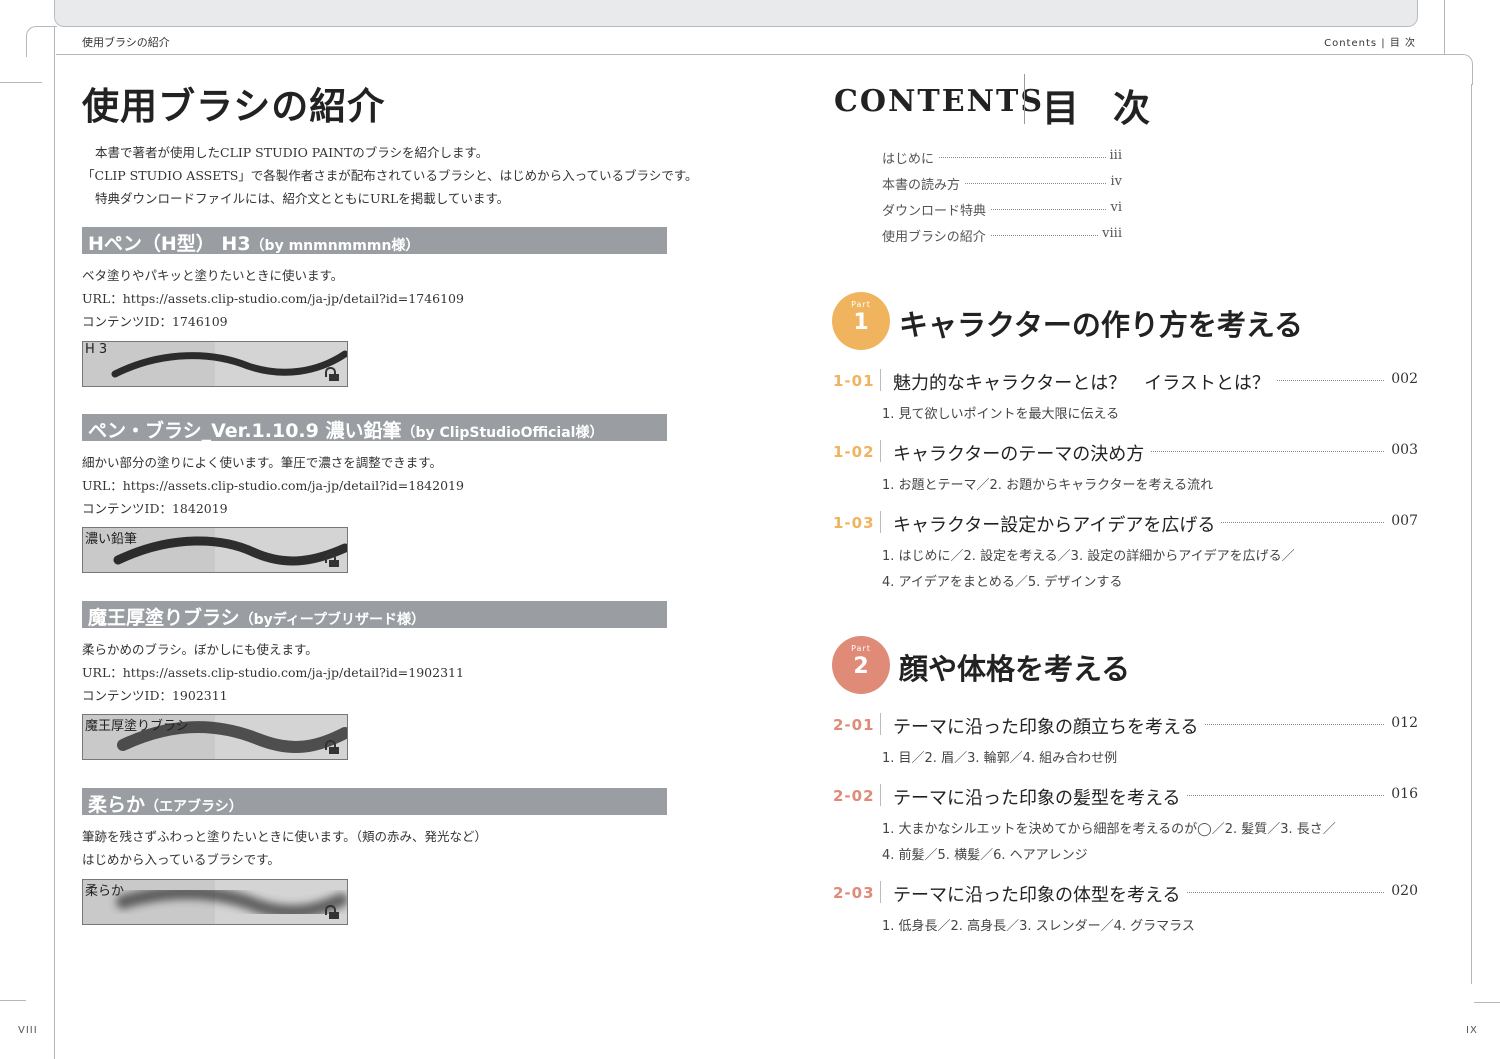 The width and height of the screenshot is (1500, 1059). What do you see at coordinates (374, 615) in the screenshot?
I see `brush-heading: 魔王厚塗りブラシ（byディープブリザード様）` at bounding box center [374, 615].